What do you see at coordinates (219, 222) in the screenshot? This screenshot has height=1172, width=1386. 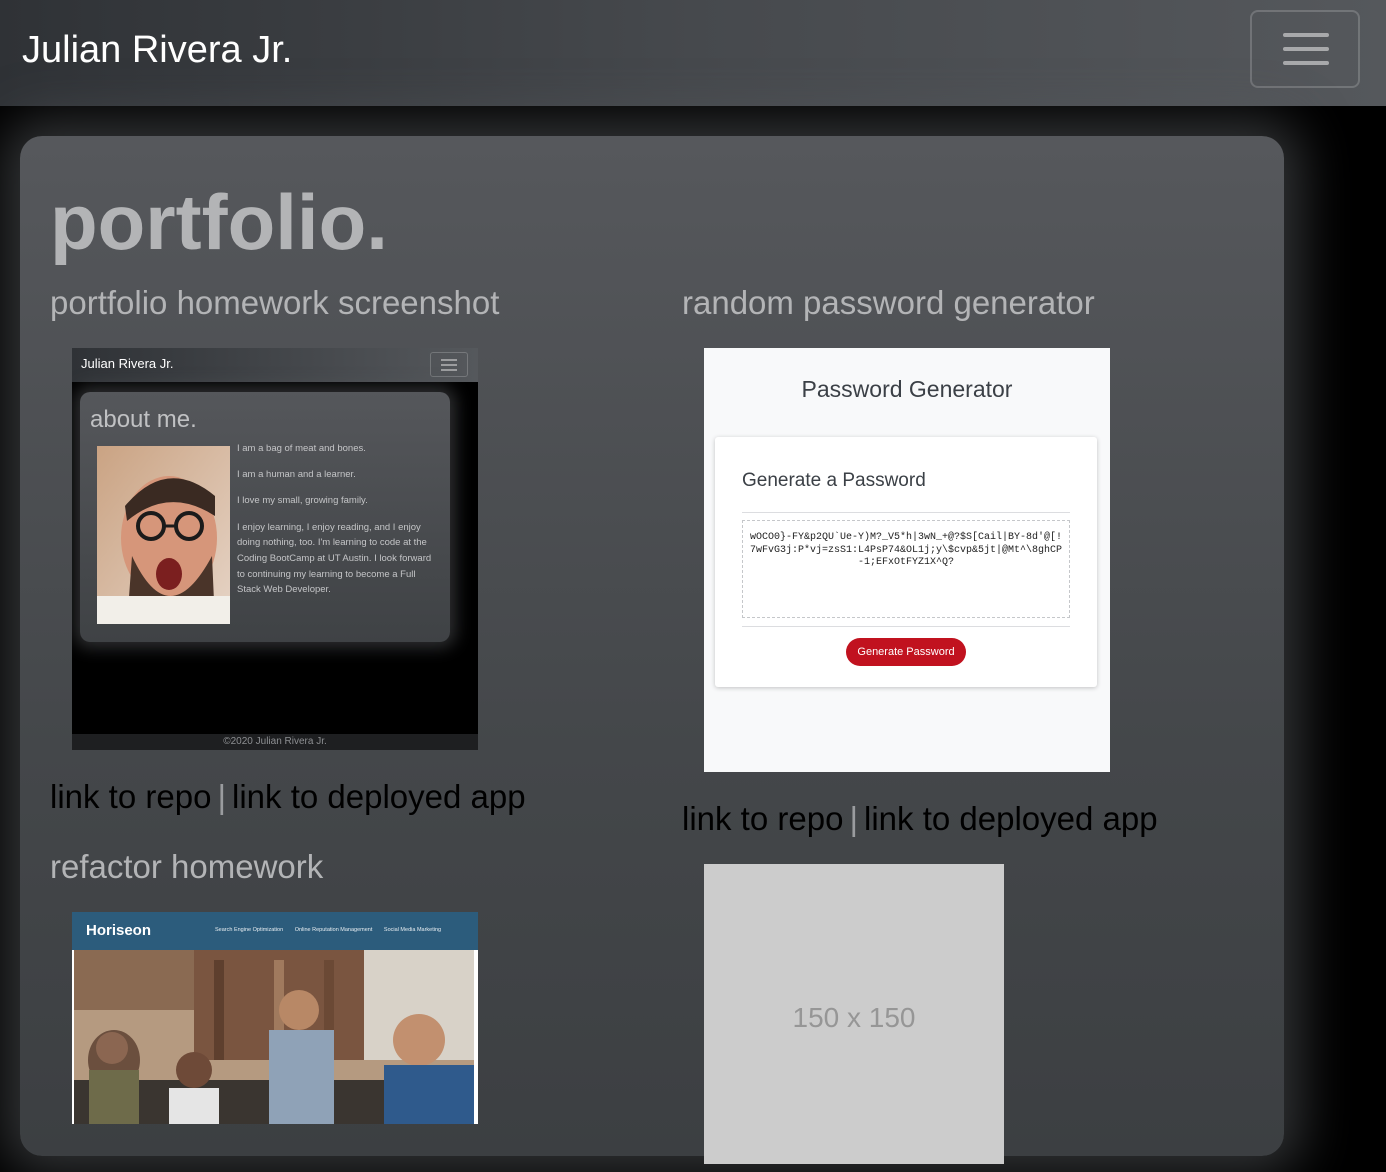 I see `page-title: portfolio.` at bounding box center [219, 222].